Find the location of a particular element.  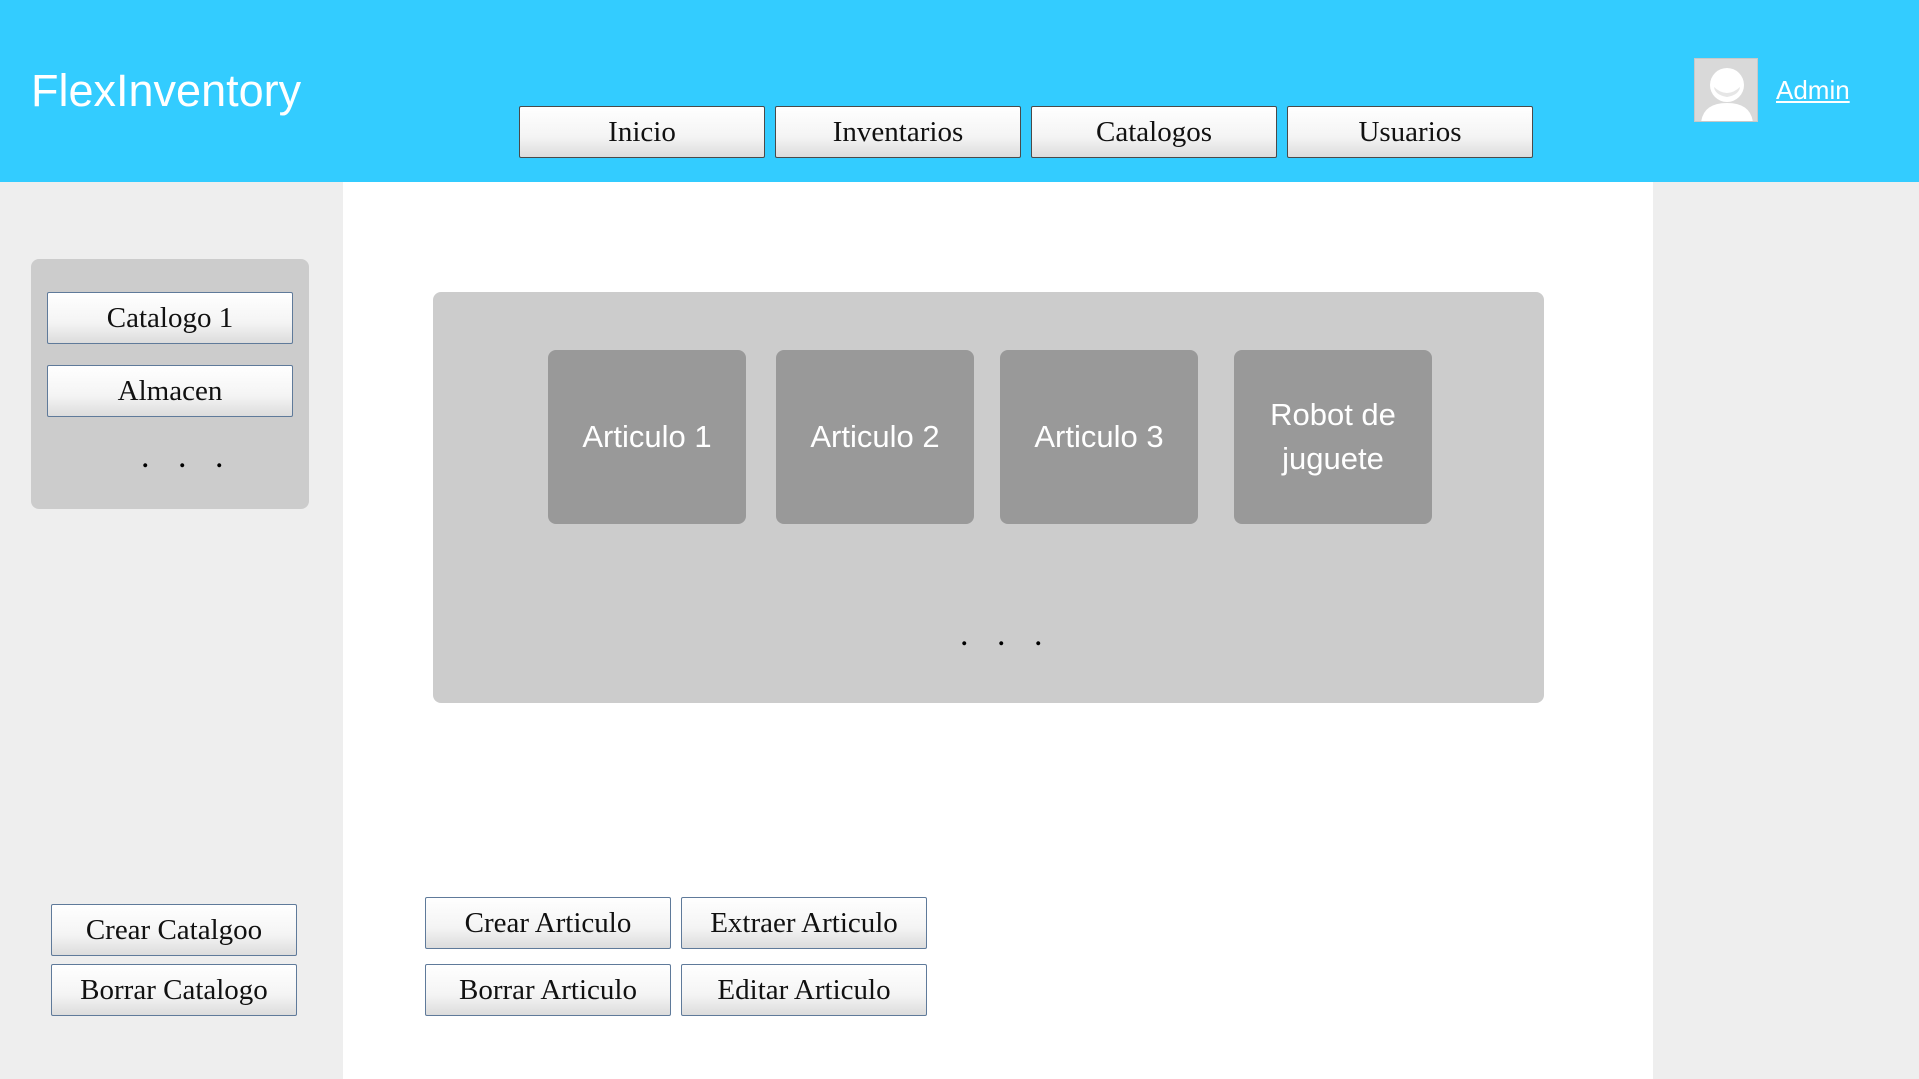

catalog-more-indicator: . . . is located at coordinates (187, 456).